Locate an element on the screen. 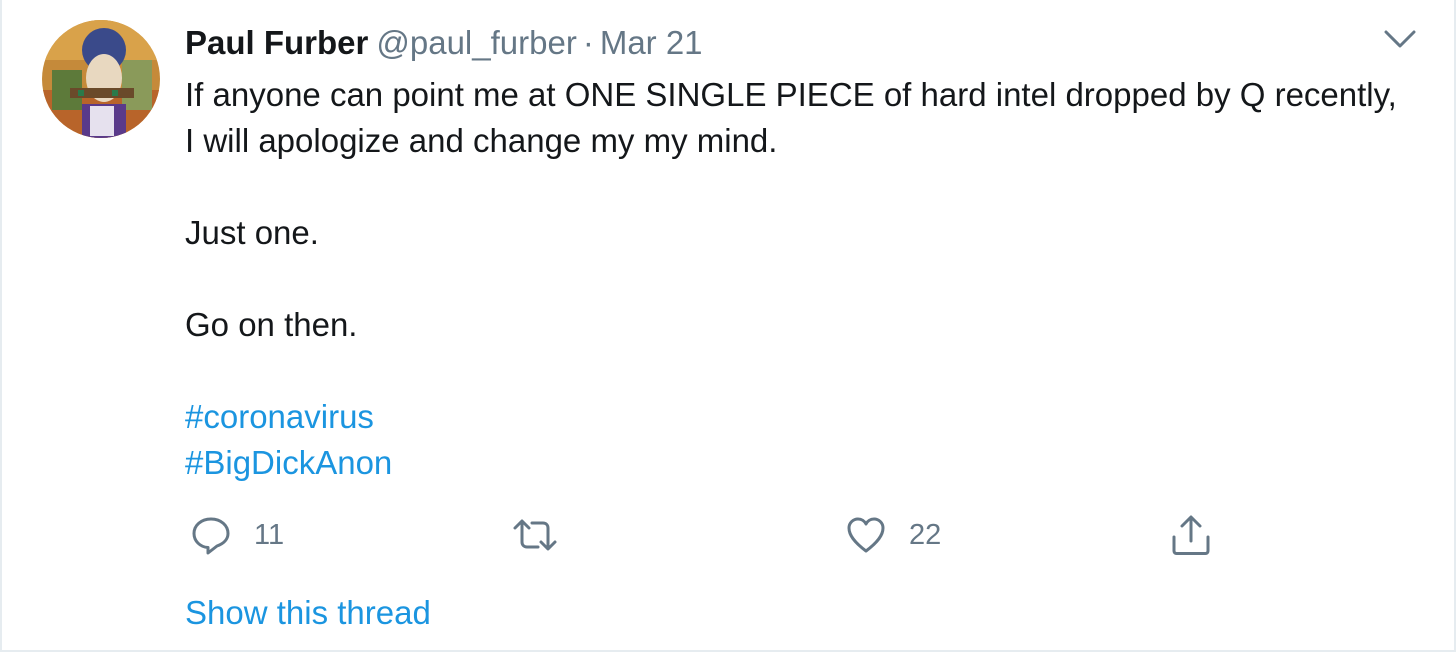 Image resolution: width=1456 pixels, height=666 pixels. show-thread-link: Show this thread is located at coordinates (308, 613).